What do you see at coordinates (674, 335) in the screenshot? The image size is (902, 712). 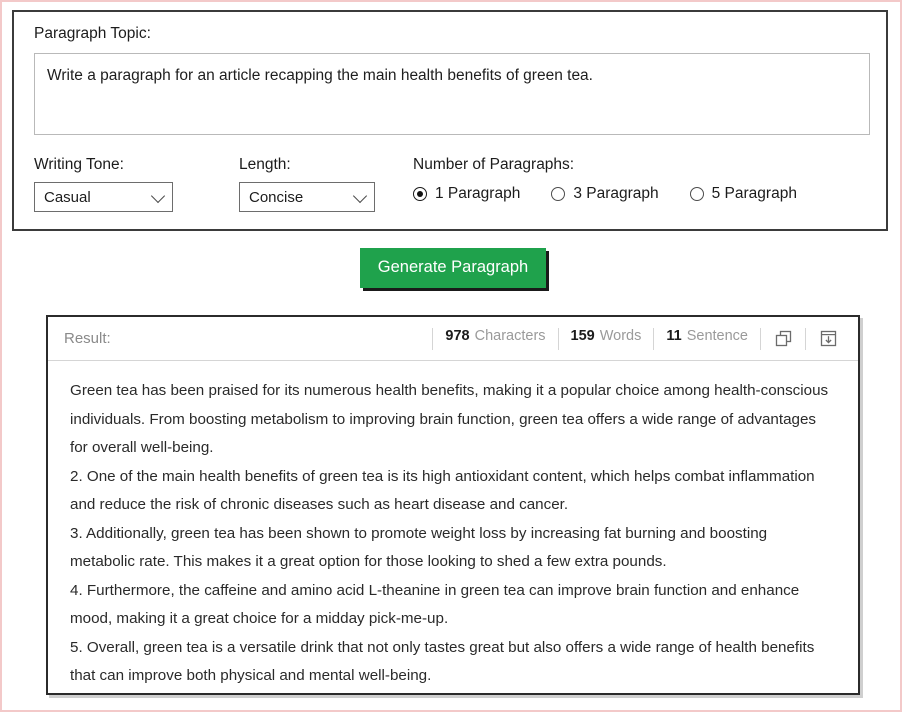 I see `sentence-count: 11` at bounding box center [674, 335].